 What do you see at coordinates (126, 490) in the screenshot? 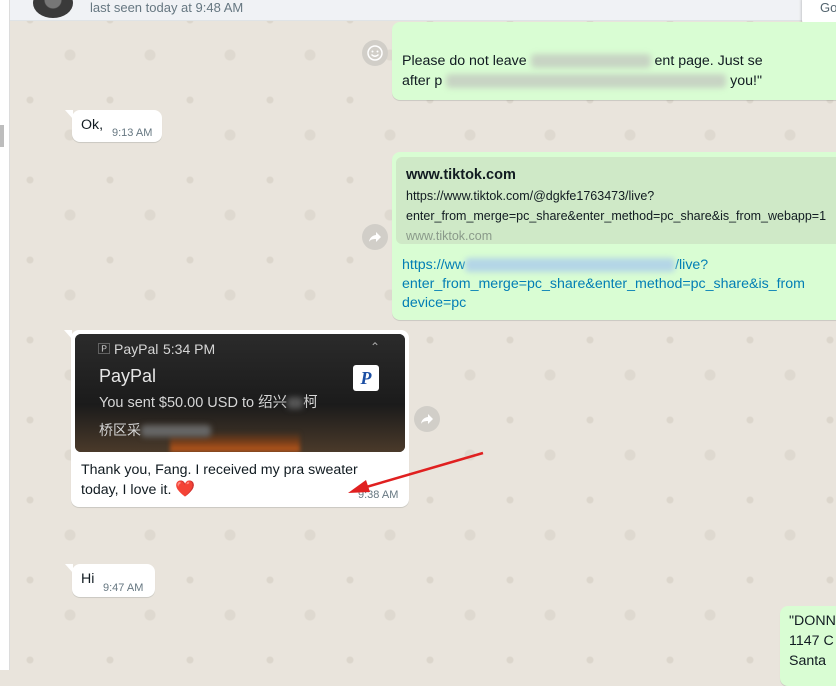
I see `caption-text: today, I love it.` at bounding box center [126, 490].